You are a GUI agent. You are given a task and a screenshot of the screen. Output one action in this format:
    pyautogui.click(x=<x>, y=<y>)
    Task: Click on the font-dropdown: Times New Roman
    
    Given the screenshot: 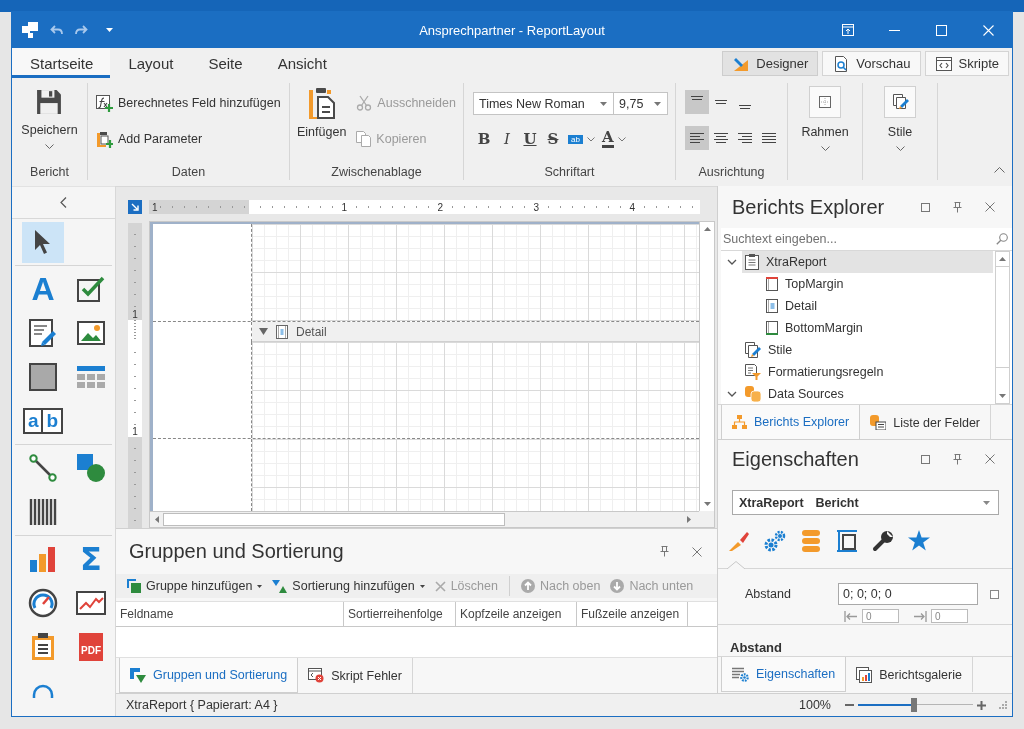 What is the action you would take?
    pyautogui.click(x=543, y=103)
    